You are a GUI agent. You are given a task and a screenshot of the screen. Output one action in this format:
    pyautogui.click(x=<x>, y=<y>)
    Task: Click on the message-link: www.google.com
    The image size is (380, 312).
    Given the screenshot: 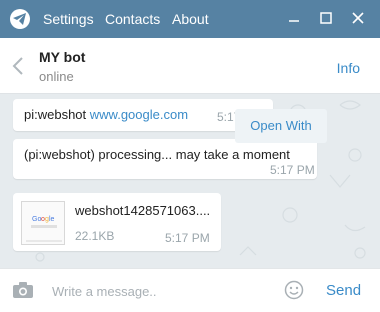 What is the action you would take?
    pyautogui.click(x=139, y=114)
    